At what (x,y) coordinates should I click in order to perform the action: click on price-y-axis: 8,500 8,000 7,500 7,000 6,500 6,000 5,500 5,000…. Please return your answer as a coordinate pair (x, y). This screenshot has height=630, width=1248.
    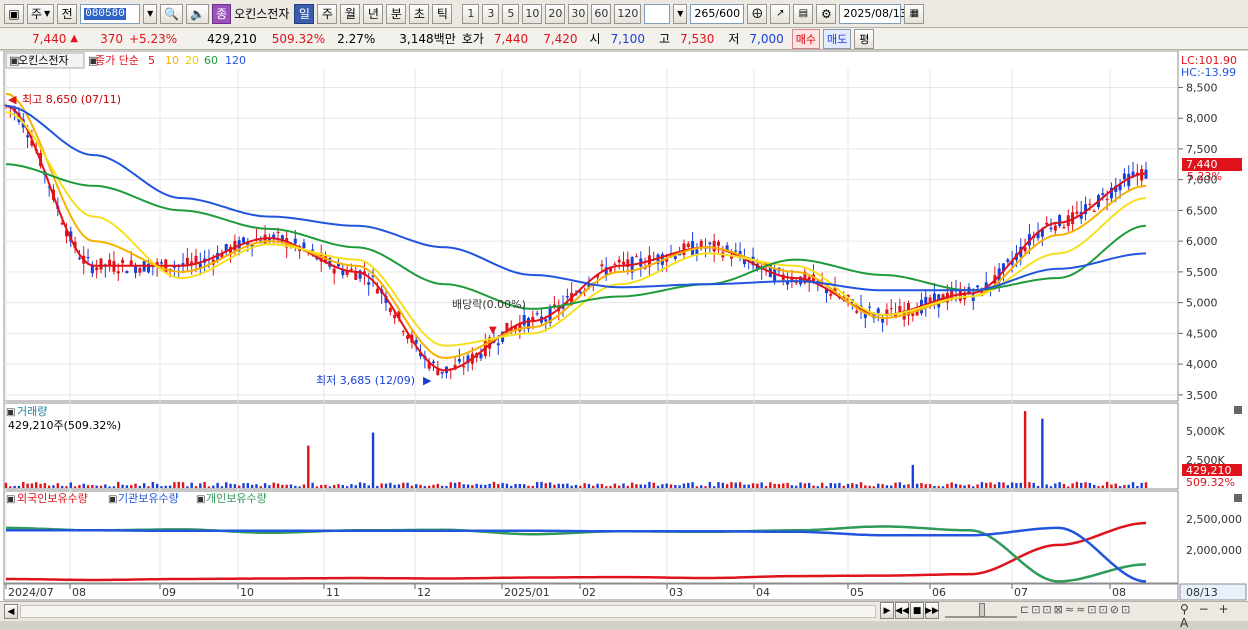
    Looking at the image, I should click on (1198, 241).